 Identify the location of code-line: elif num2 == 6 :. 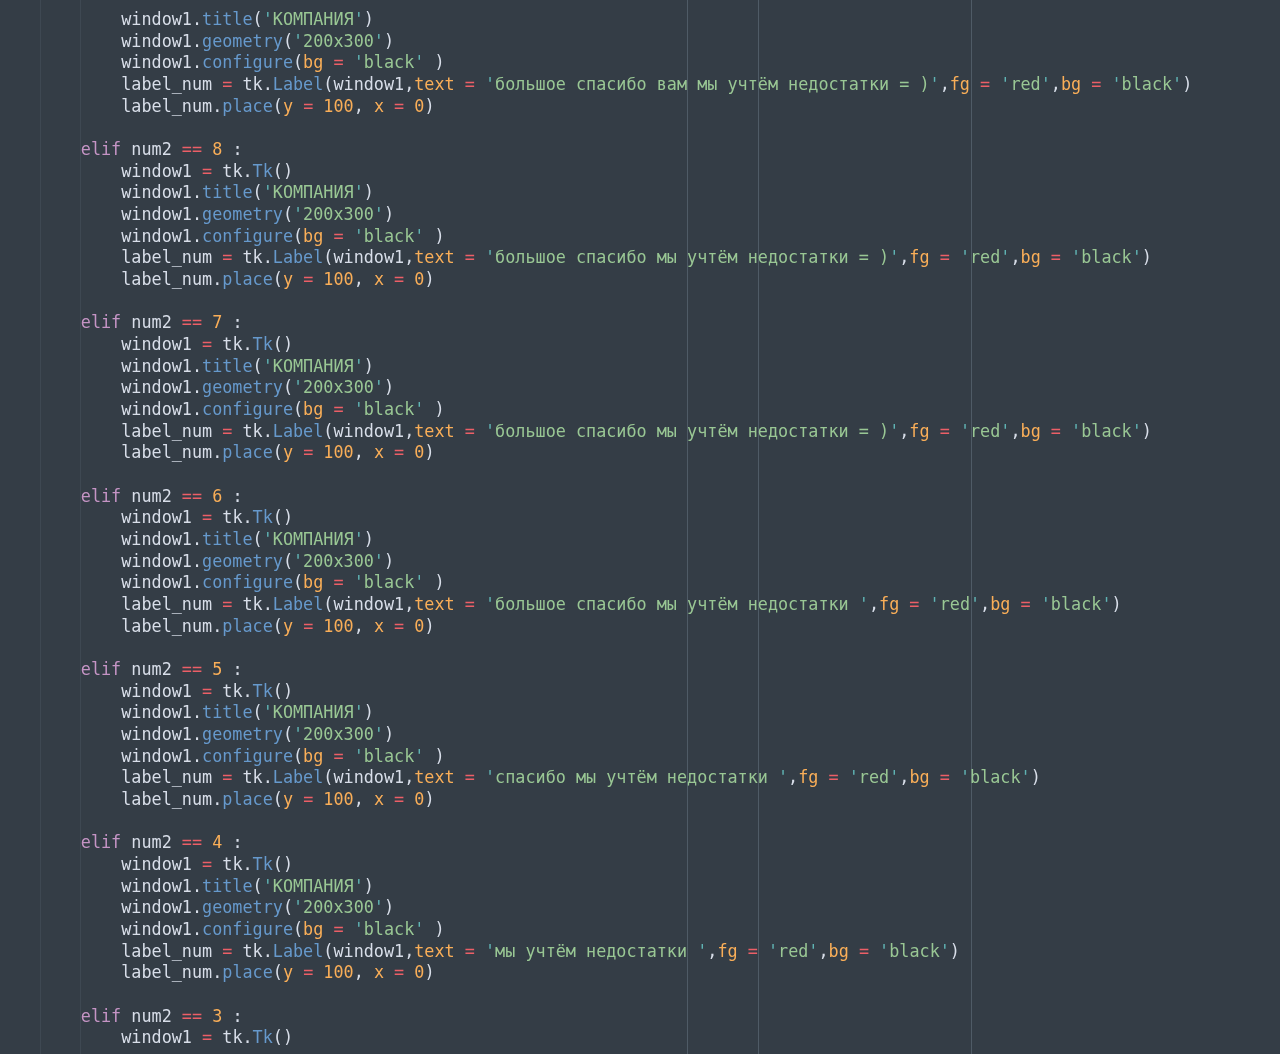
(161, 495).